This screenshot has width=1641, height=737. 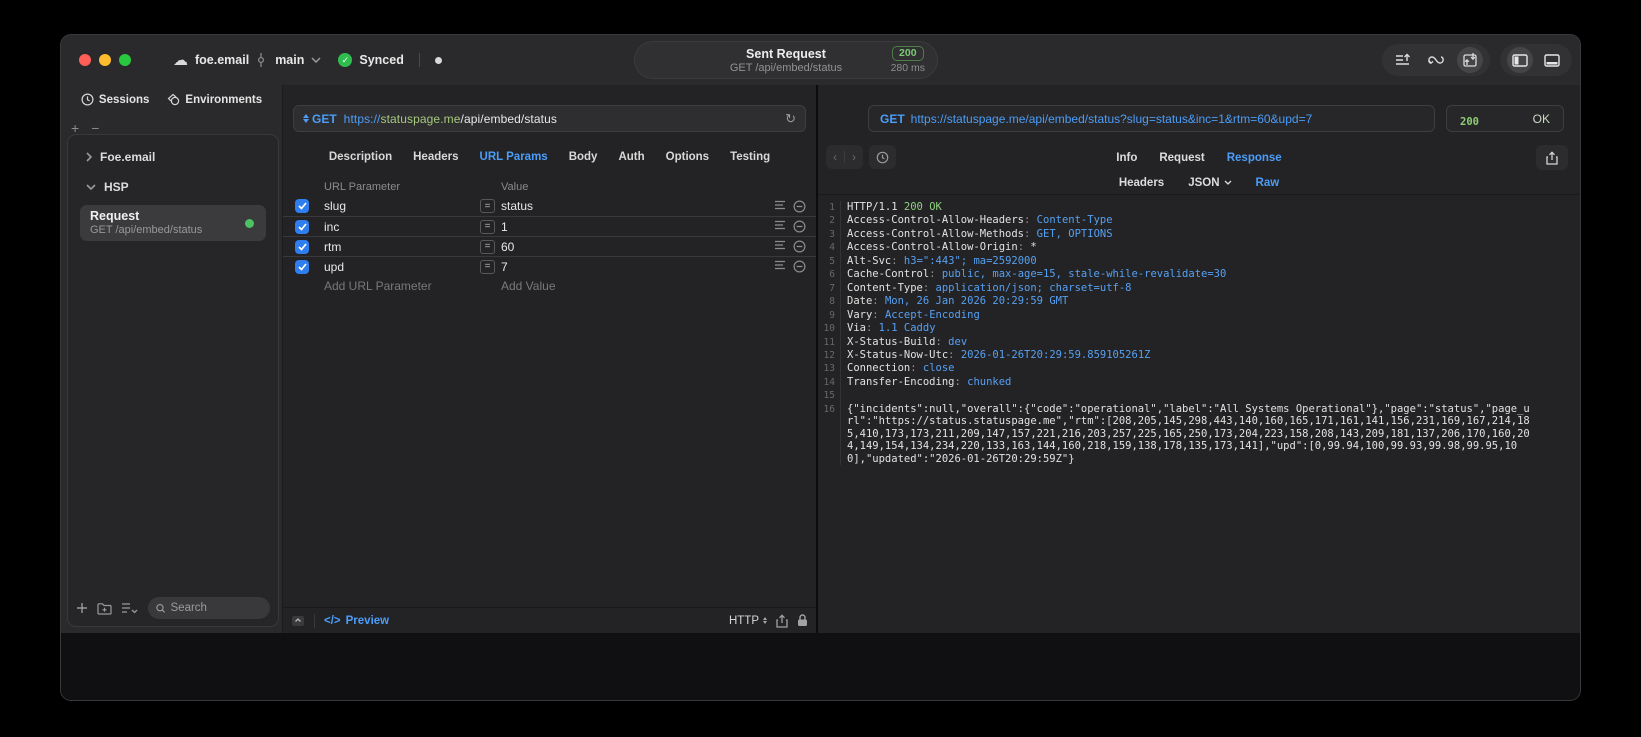 What do you see at coordinates (419, 60) in the screenshot?
I see `titlebar-divider` at bounding box center [419, 60].